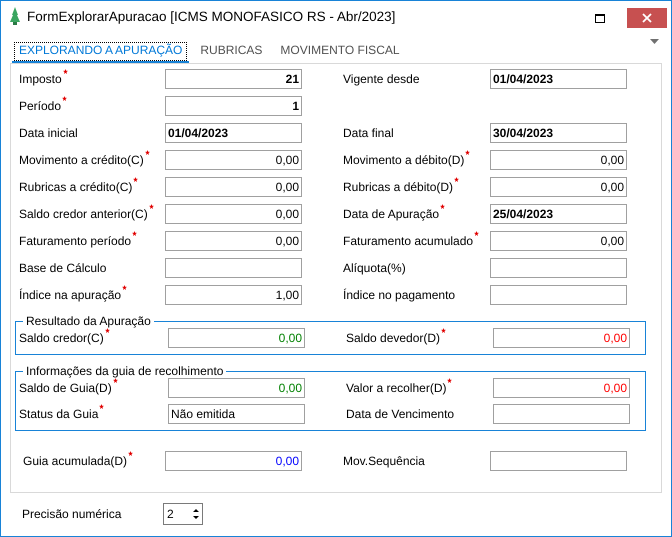 This screenshot has width=672, height=537. What do you see at coordinates (93, 414) in the screenshot?
I see `field-label: Status da Guia` at bounding box center [93, 414].